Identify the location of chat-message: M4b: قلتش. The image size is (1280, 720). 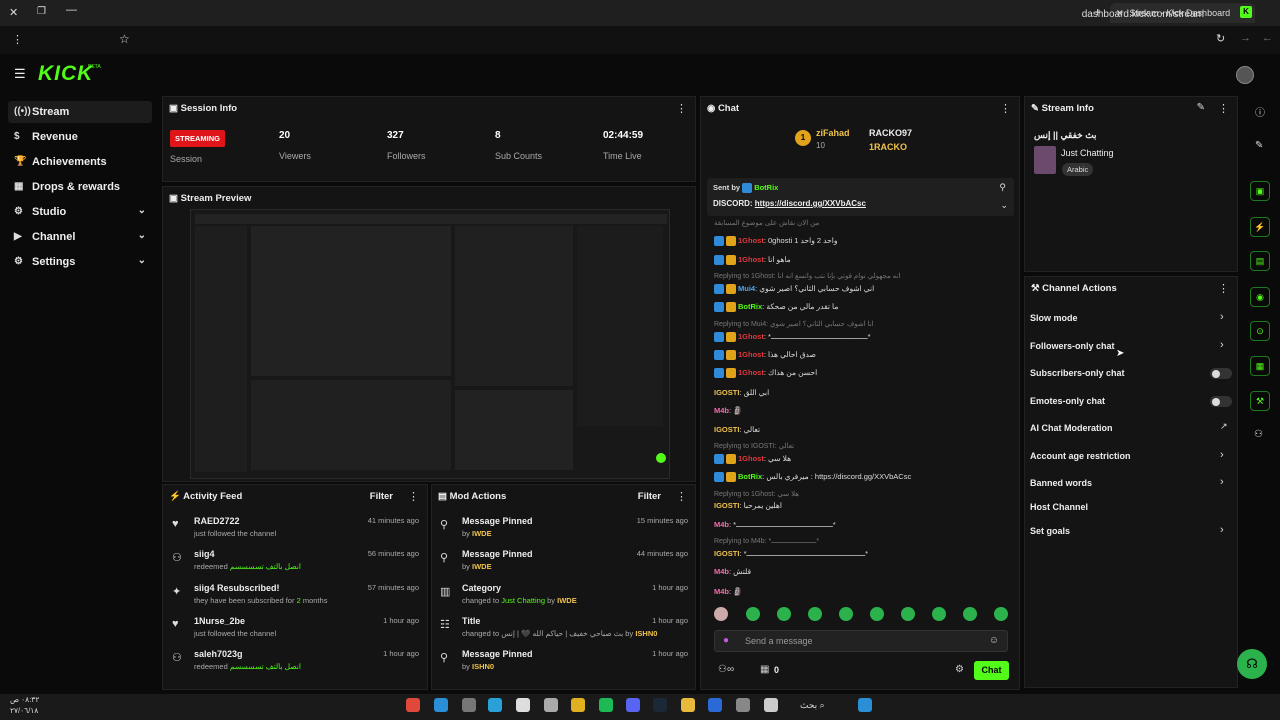
(732, 571).